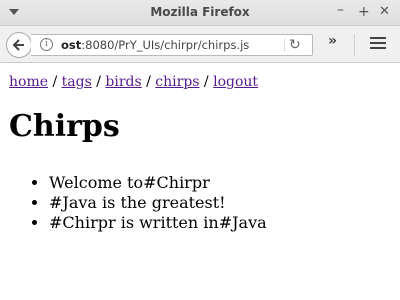  What do you see at coordinates (158, 203) in the screenshot?
I see `list-item: #Java is the greatest!` at bounding box center [158, 203].